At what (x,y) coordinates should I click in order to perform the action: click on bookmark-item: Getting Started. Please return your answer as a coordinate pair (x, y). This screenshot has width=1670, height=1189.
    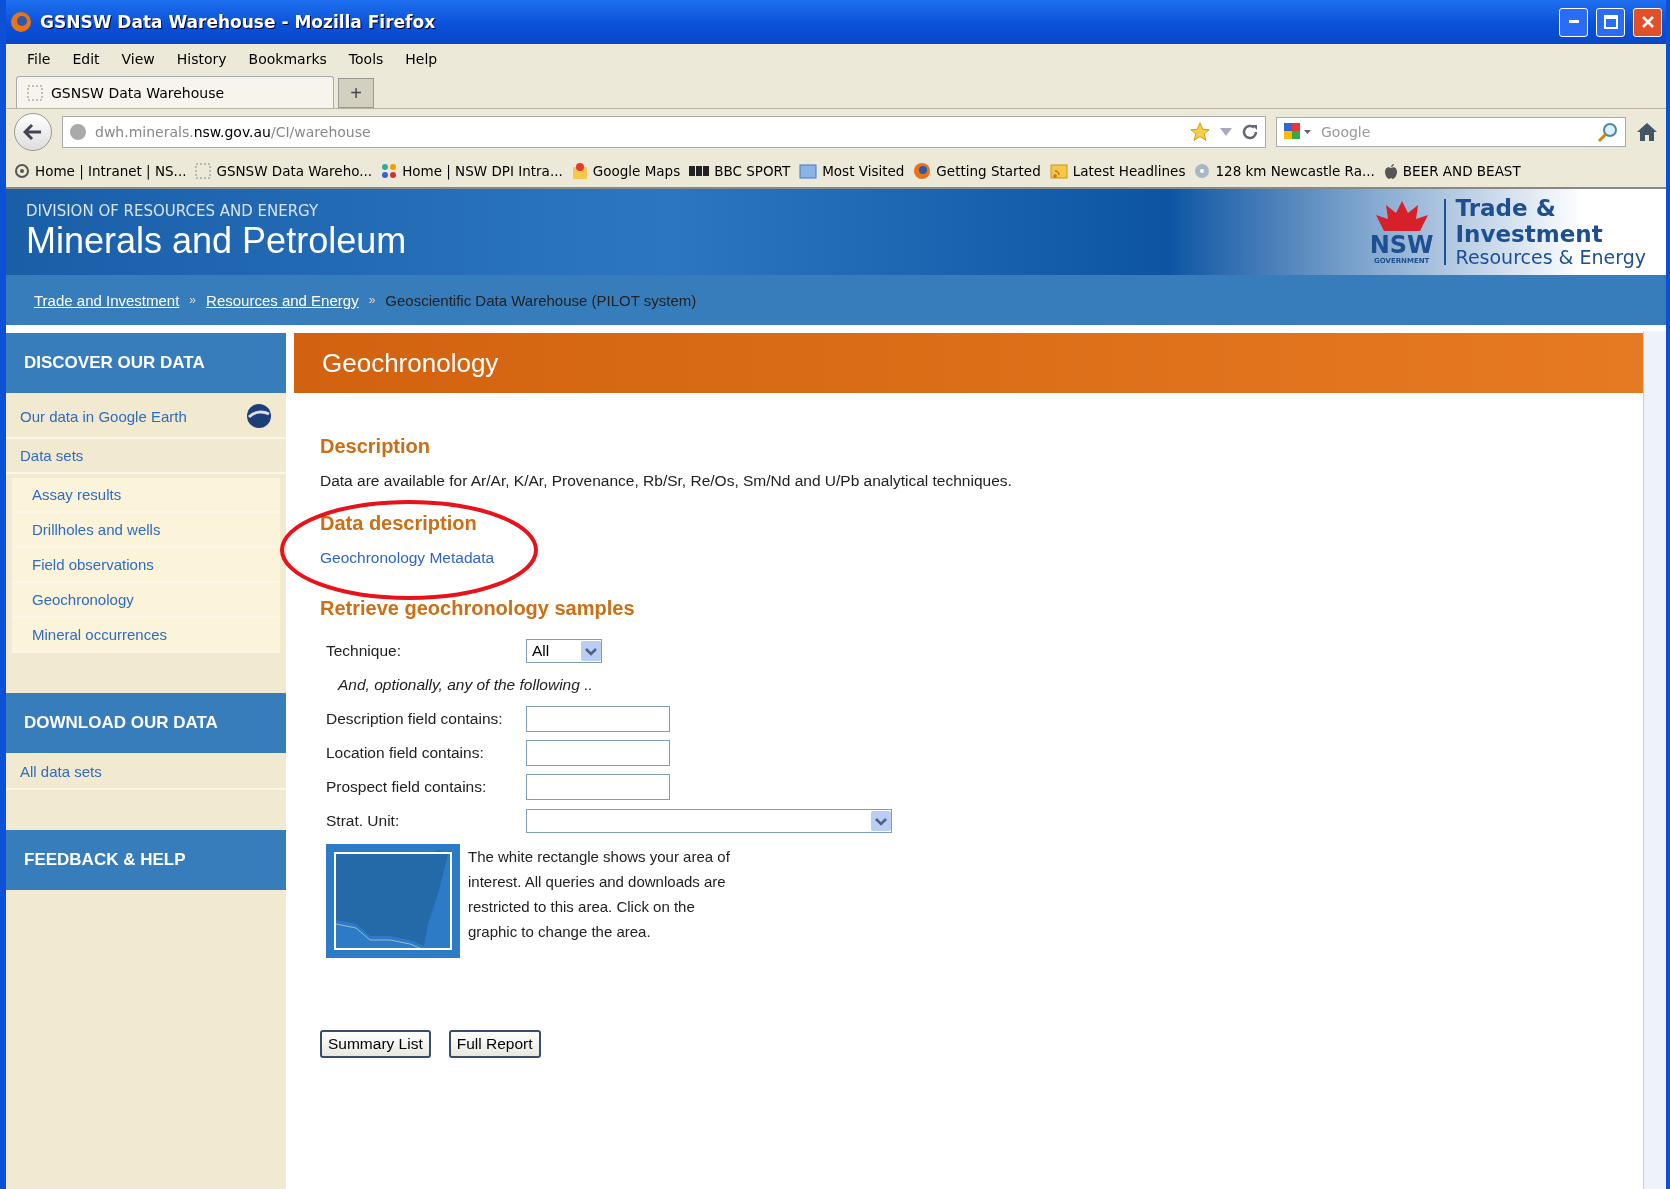
    Looking at the image, I should click on (977, 171).